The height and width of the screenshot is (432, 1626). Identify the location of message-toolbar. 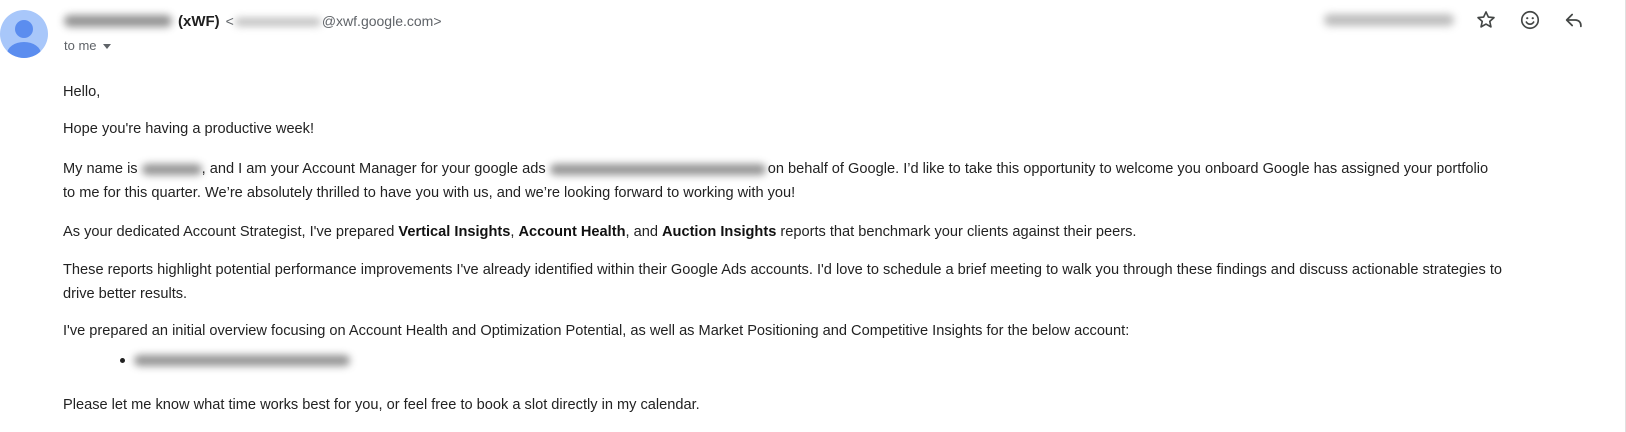
(1475, 20).